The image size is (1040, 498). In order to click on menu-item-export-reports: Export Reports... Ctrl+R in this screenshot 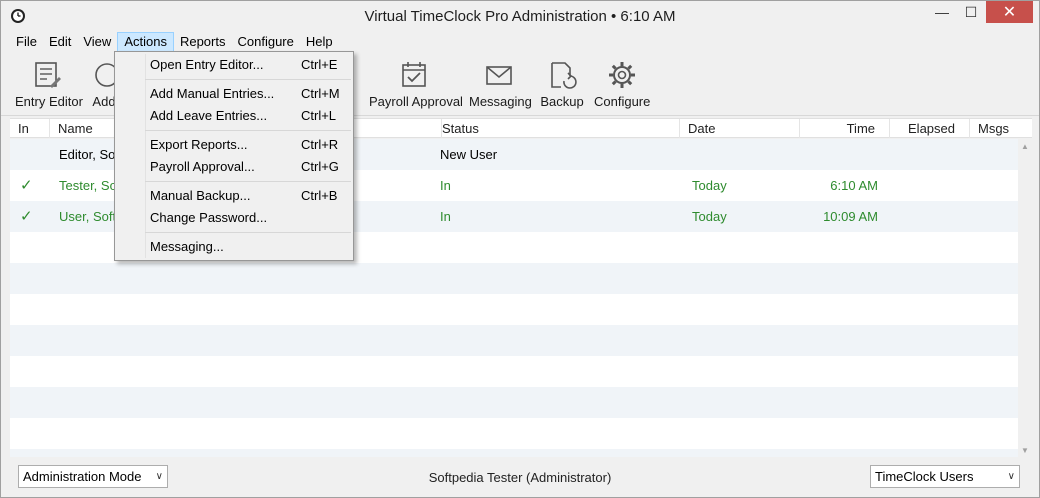, I will do `click(234, 145)`.